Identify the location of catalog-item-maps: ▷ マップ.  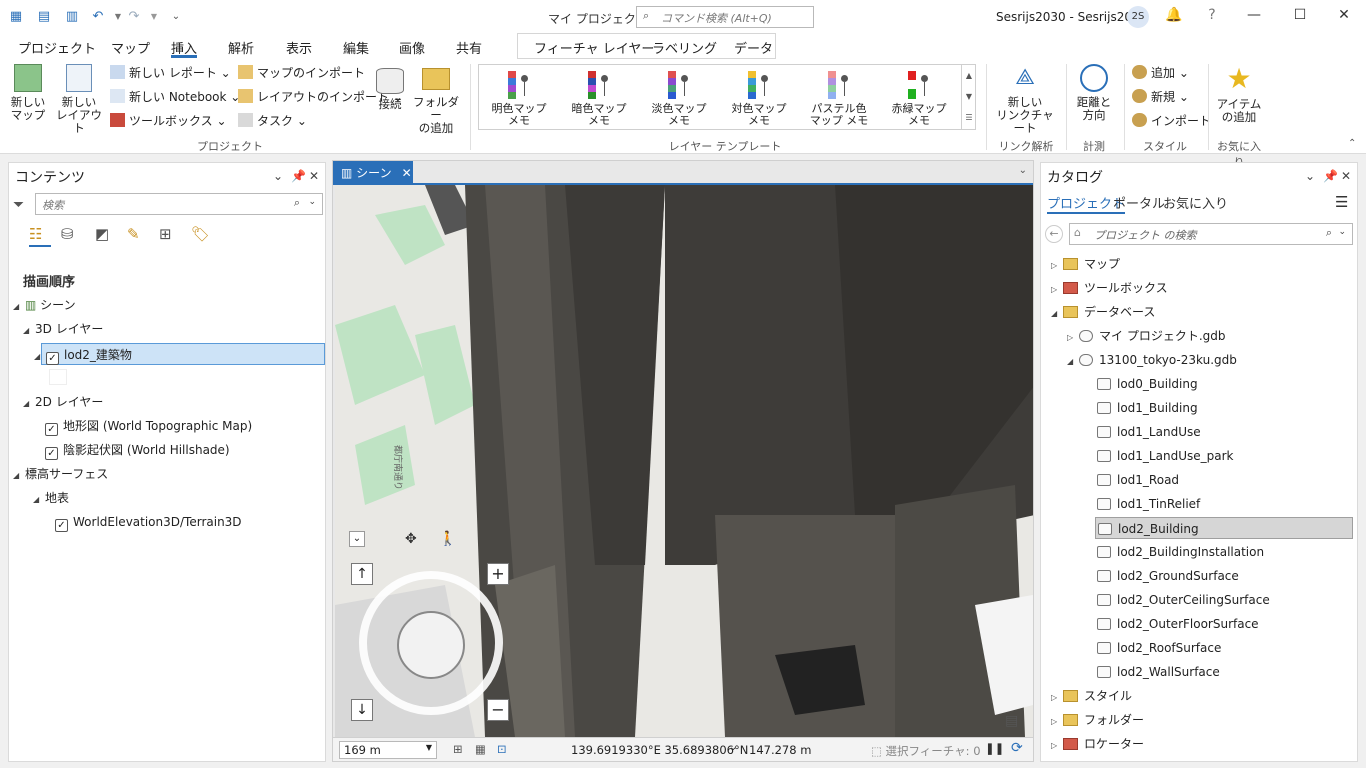
(1085, 264).